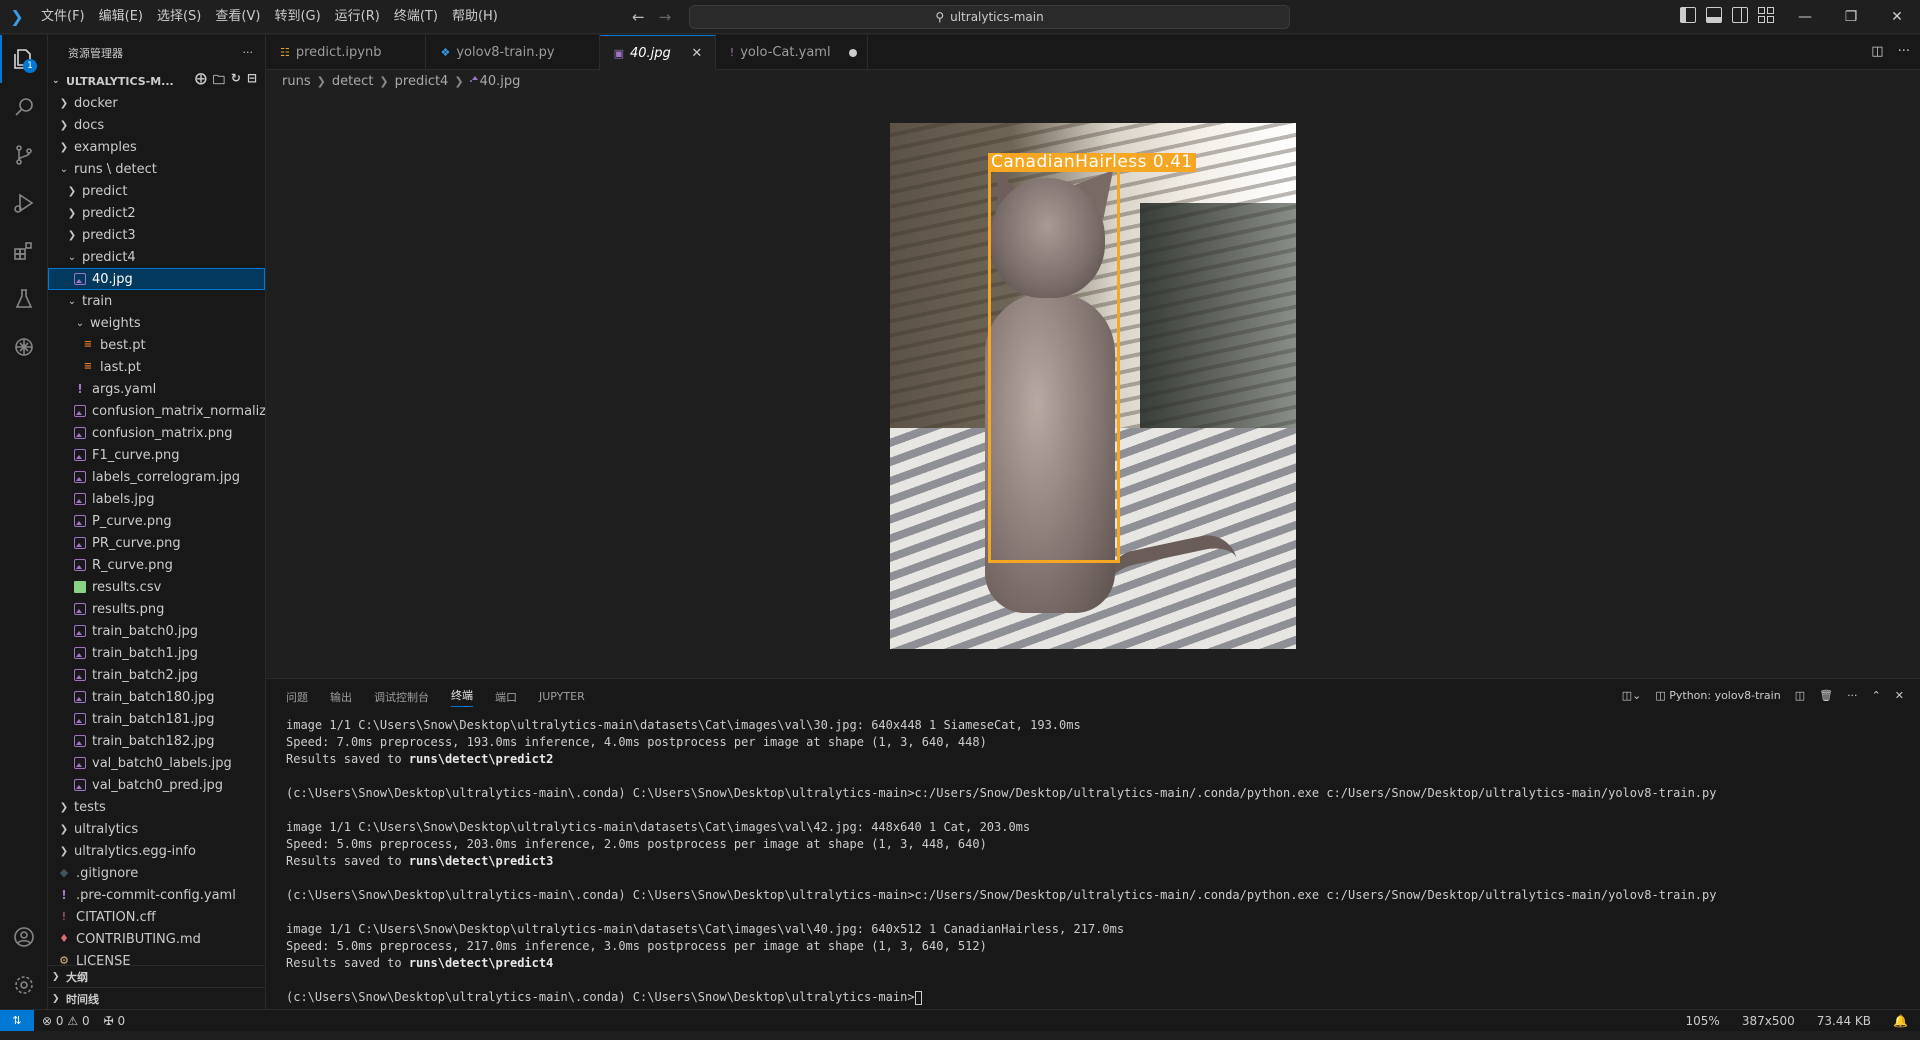  What do you see at coordinates (24, 203) in the screenshot?
I see `run-debug-activity` at bounding box center [24, 203].